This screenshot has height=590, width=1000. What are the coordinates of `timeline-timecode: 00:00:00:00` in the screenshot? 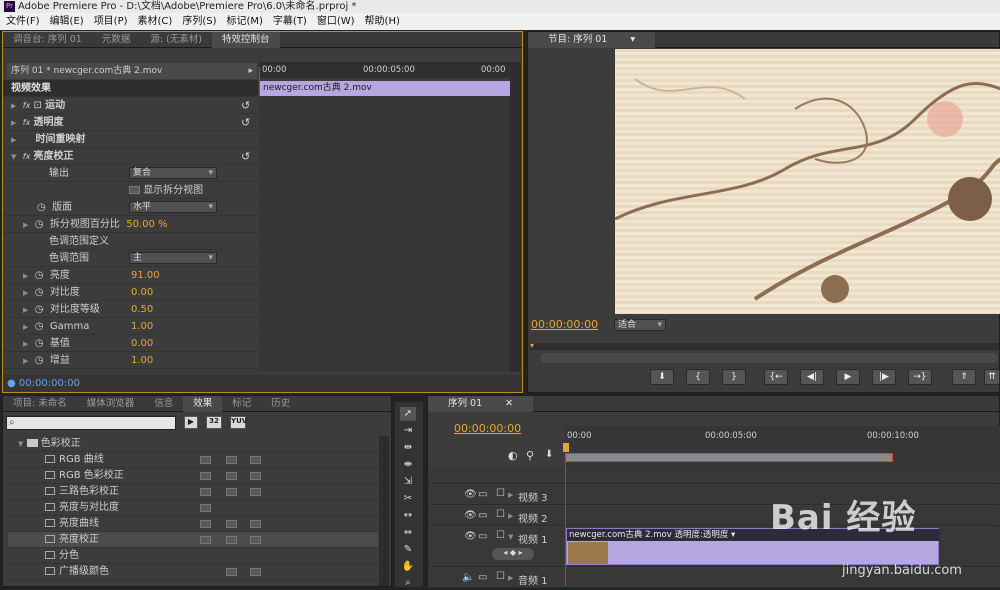 It's located at (487, 428).